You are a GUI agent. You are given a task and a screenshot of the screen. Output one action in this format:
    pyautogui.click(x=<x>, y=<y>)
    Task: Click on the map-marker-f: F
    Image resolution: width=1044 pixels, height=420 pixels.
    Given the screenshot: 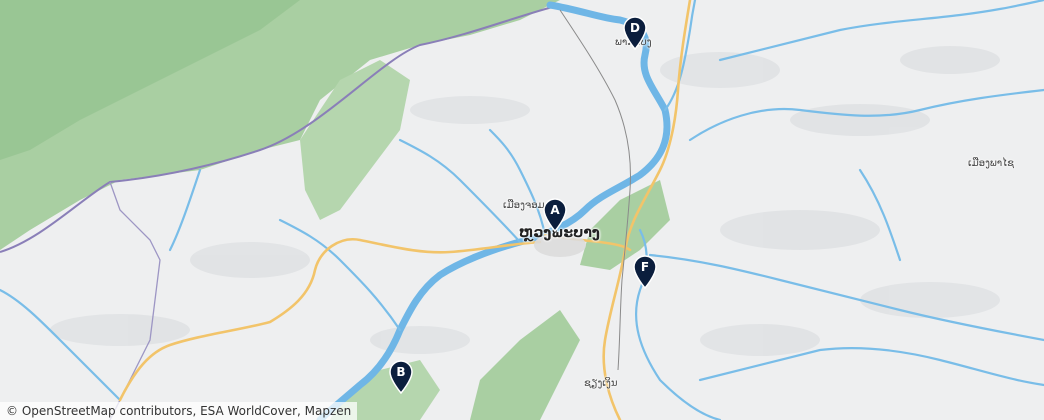 What is the action you would take?
    pyautogui.click(x=645, y=272)
    